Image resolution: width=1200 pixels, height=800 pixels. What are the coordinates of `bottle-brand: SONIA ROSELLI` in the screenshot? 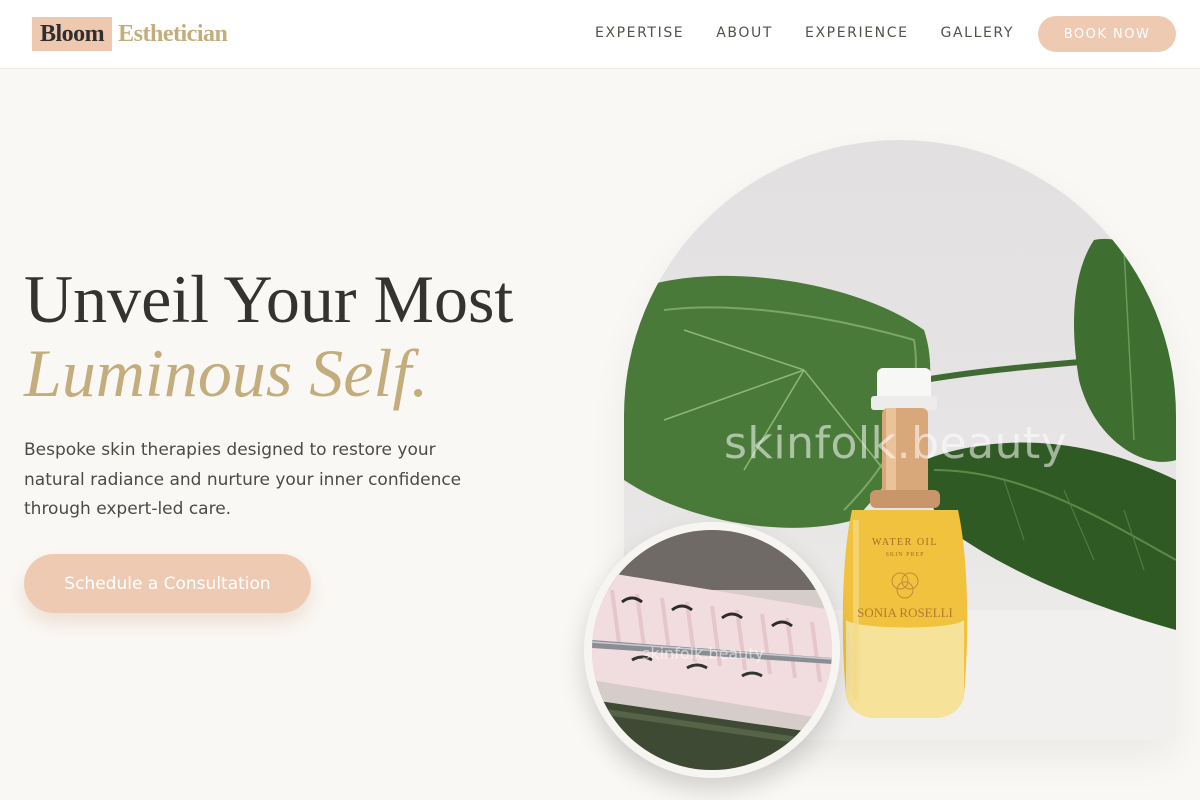 It's located at (905, 612).